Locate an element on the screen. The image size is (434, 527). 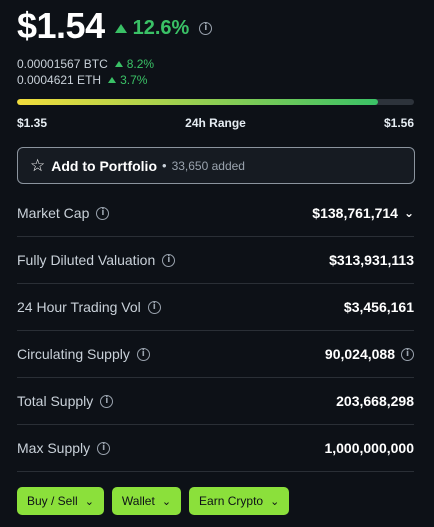
range-bar is located at coordinates (215, 102).